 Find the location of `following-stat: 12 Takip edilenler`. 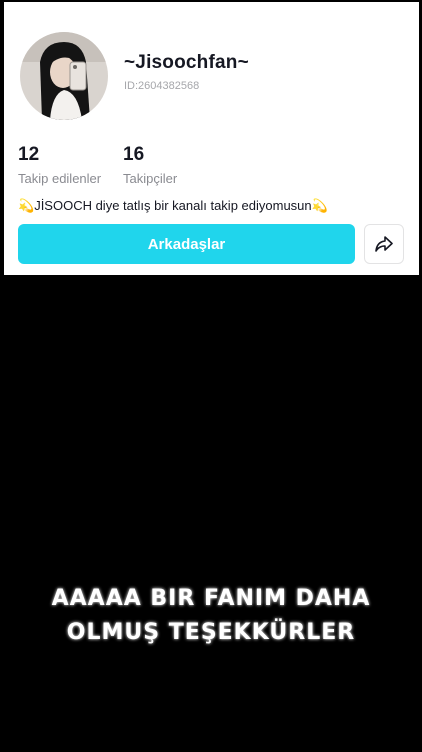

following-stat: 12 Takip edilenler is located at coordinates (59, 165).